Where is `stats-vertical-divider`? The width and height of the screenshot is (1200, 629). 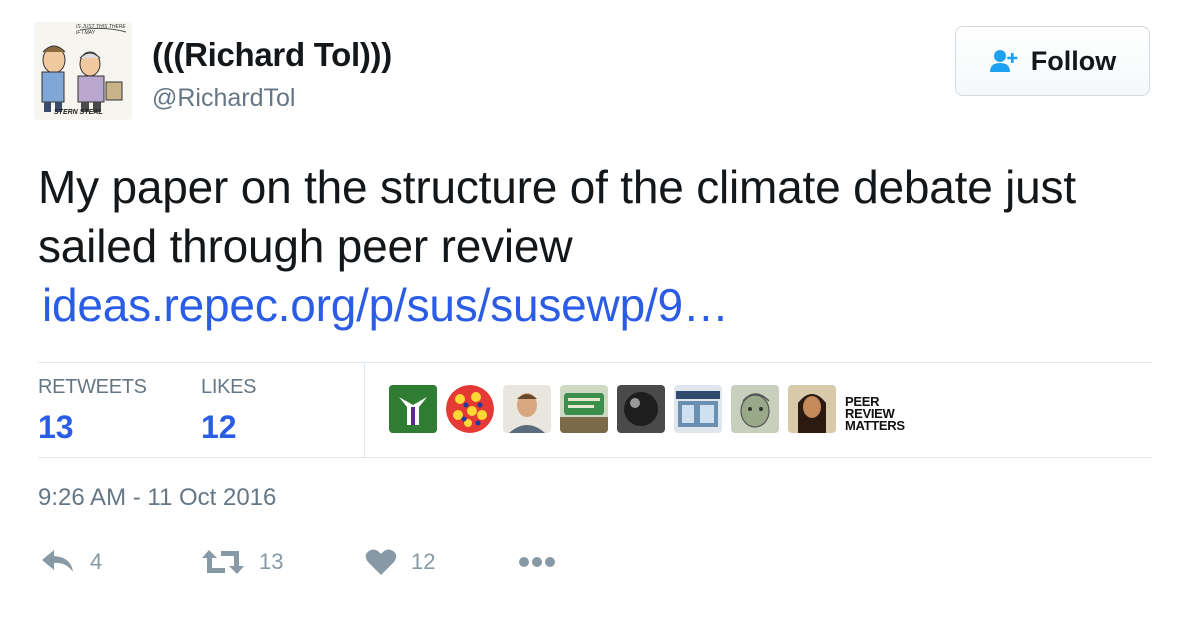
stats-vertical-divider is located at coordinates (364, 410).